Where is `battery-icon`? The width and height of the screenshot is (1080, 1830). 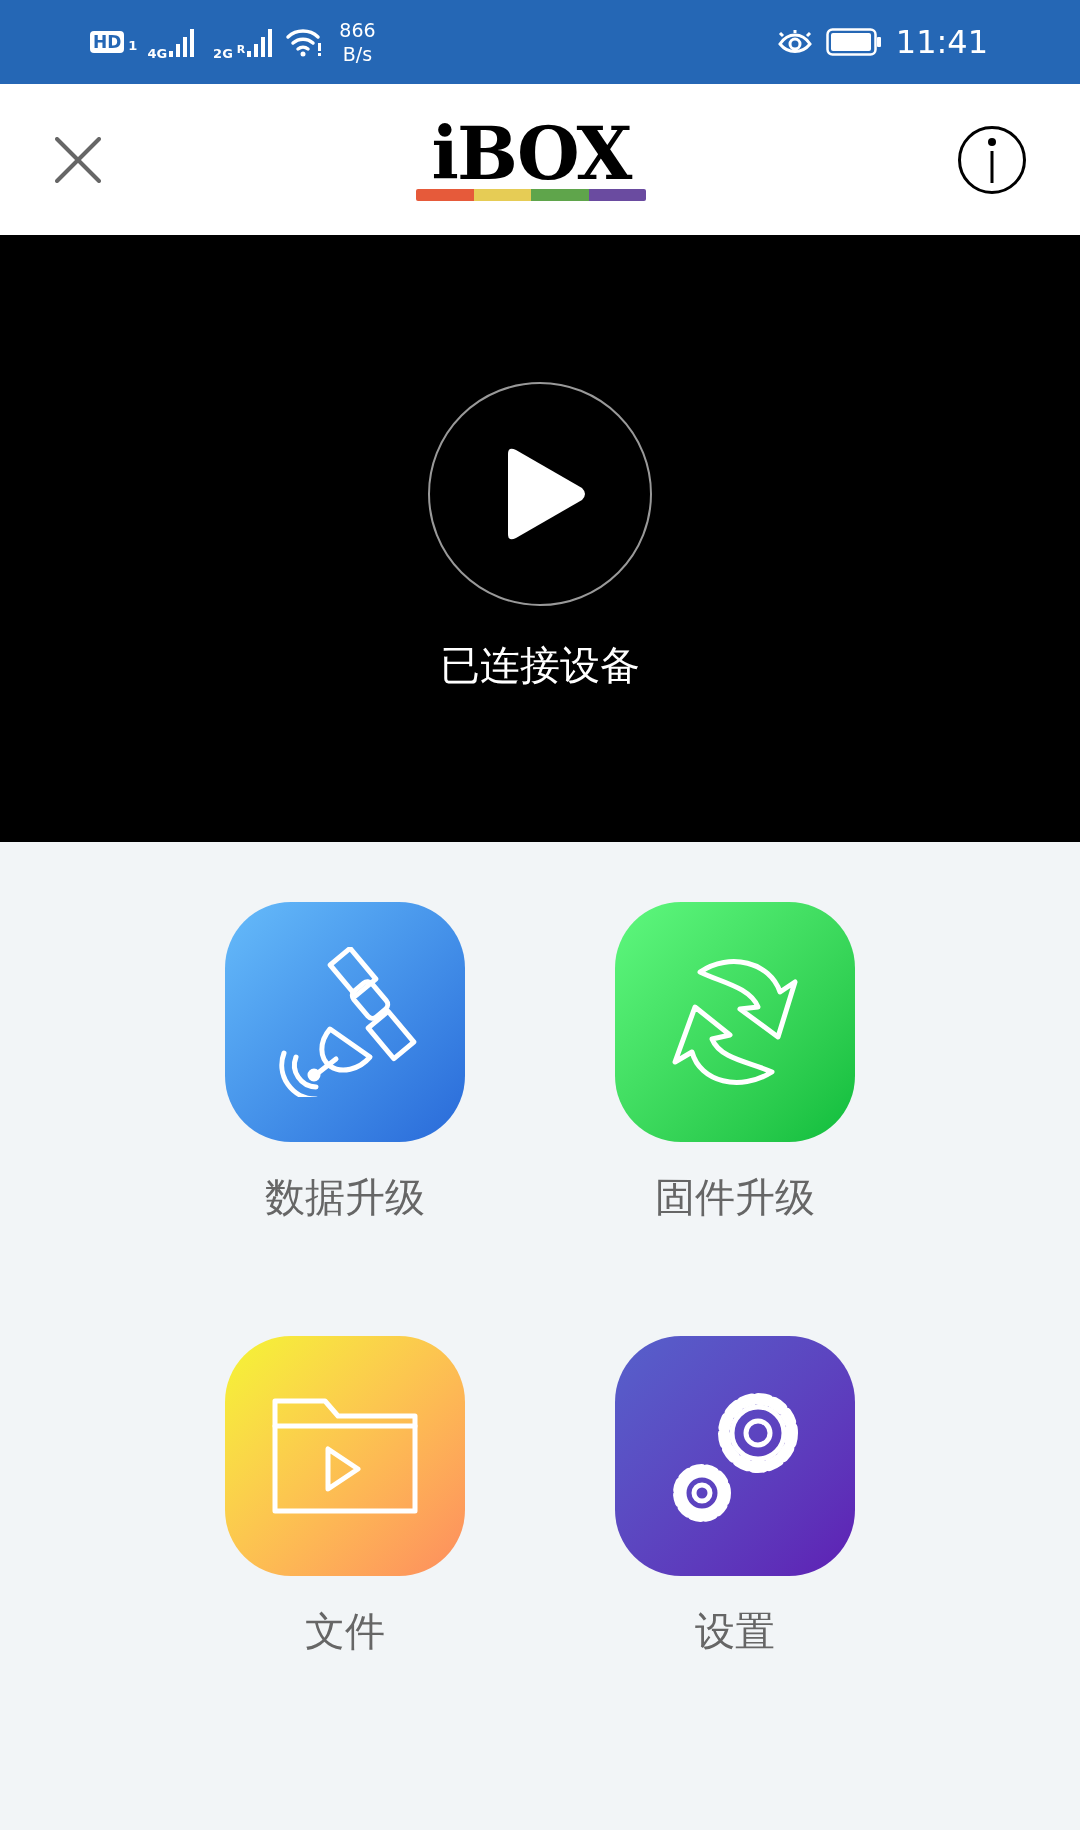
battery-icon is located at coordinates (853, 42).